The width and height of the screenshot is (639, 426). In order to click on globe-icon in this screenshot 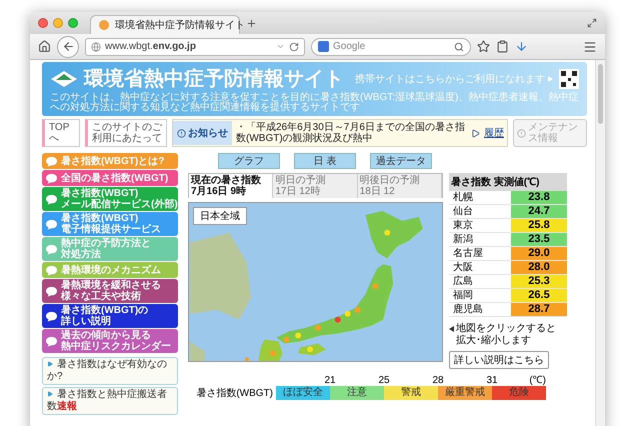, I will do `click(96, 47)`.